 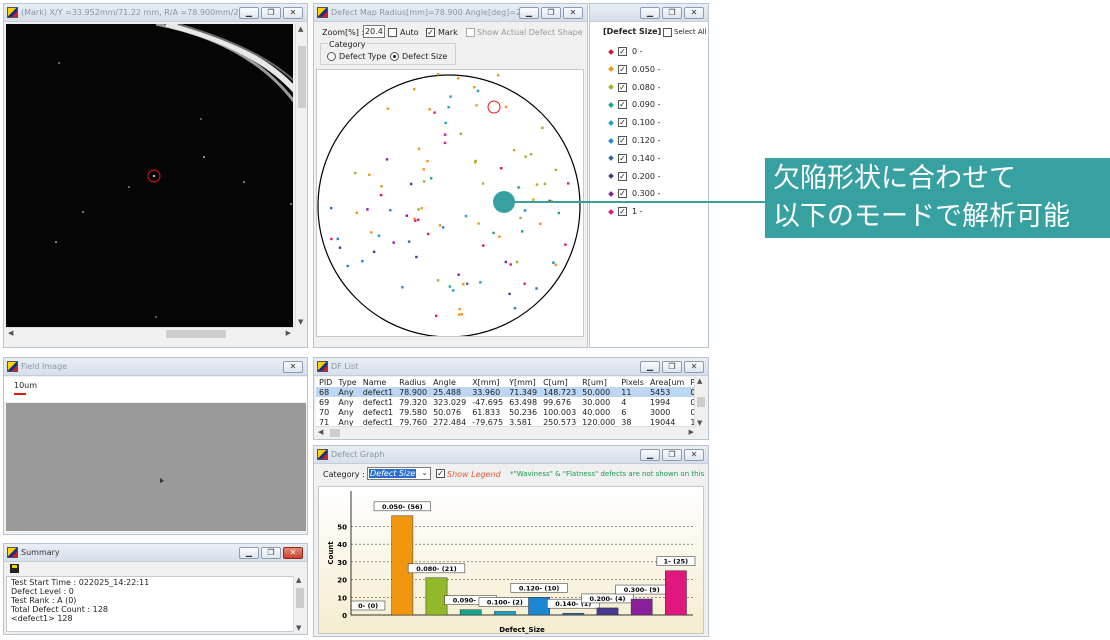 What do you see at coordinates (394, 56) in the screenshot?
I see `defect-size-radio` at bounding box center [394, 56].